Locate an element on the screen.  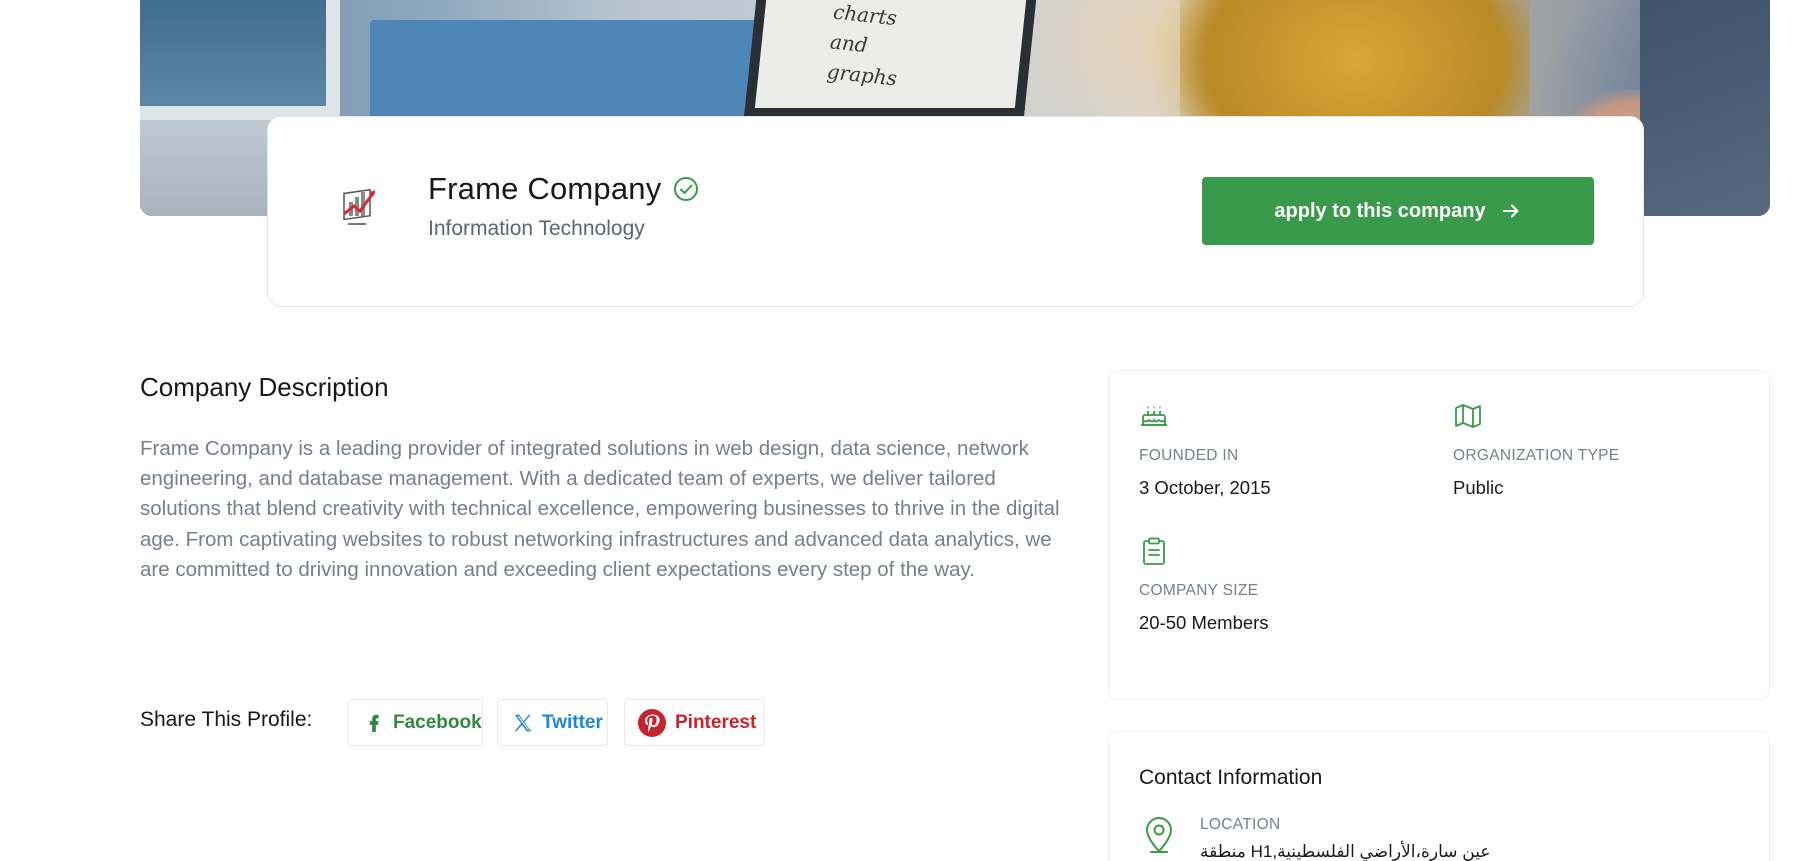
organization-type-item: ORGANIZATION TYPE Public is located at coordinates (1536, 450).